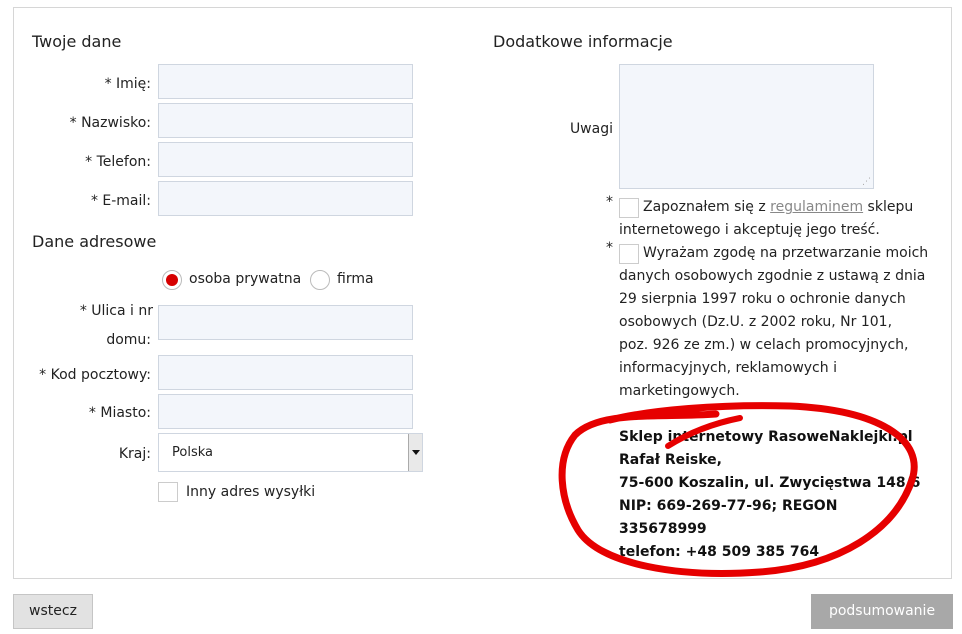 This screenshot has height=634, width=962. Describe the element at coordinates (728, 506) in the screenshot. I see `shop-nip: NIP: 669-269-77-96; REGON` at that location.